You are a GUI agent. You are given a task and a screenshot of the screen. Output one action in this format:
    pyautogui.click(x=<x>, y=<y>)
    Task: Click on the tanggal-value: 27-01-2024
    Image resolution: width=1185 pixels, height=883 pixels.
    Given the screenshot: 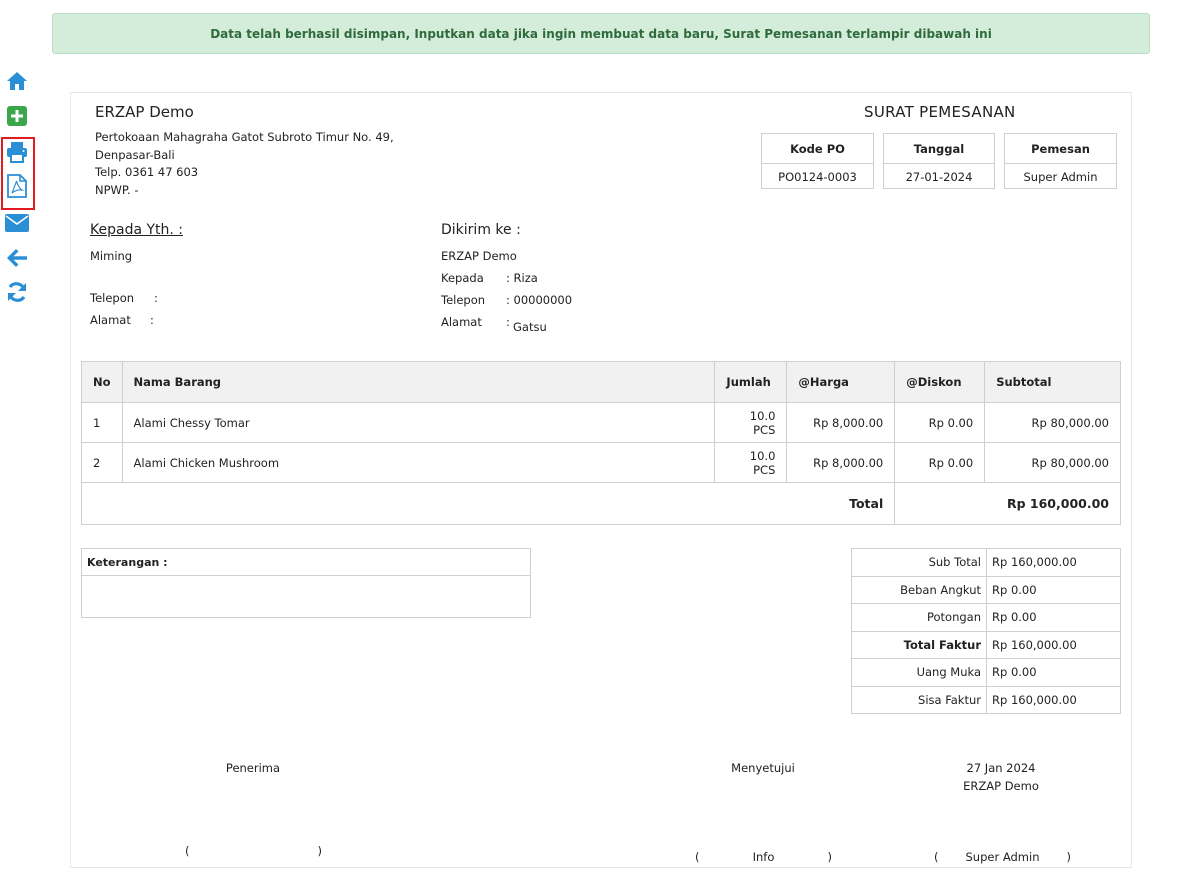 What is the action you would take?
    pyautogui.click(x=939, y=176)
    